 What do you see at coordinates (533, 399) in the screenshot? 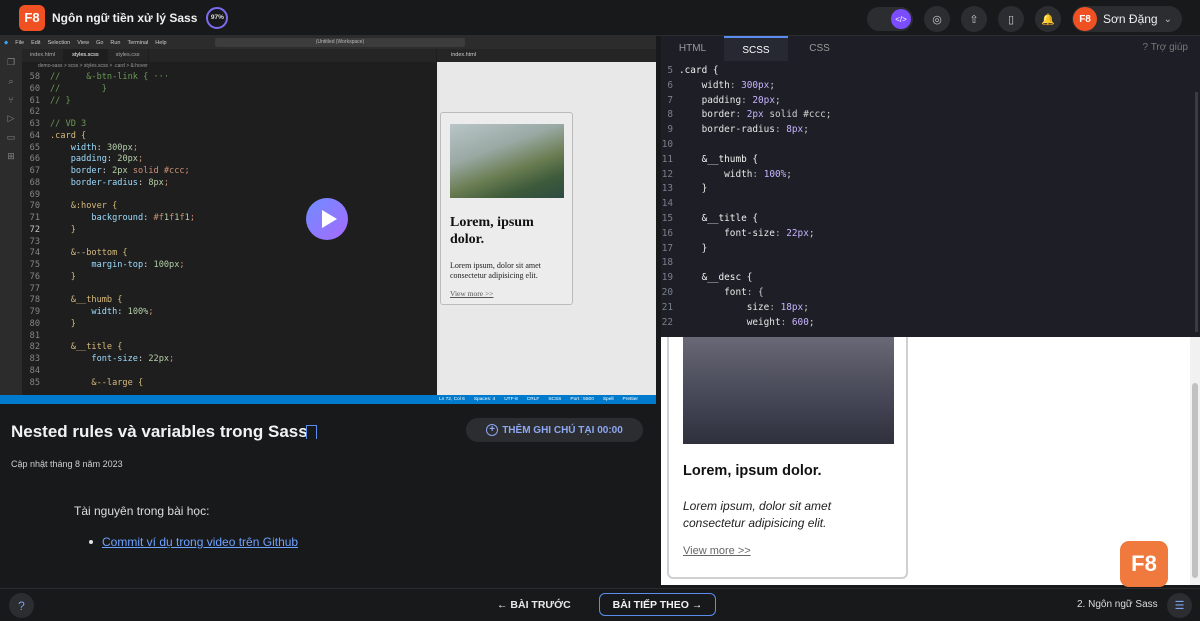
I see `status-eol: CRLF` at bounding box center [533, 399].